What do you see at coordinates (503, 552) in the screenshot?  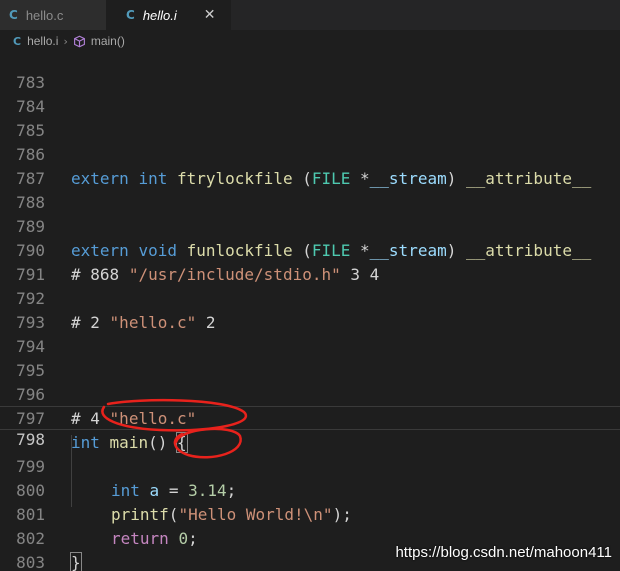 I see `watermark: https://blog.csdn.net/mahoon411` at bounding box center [503, 552].